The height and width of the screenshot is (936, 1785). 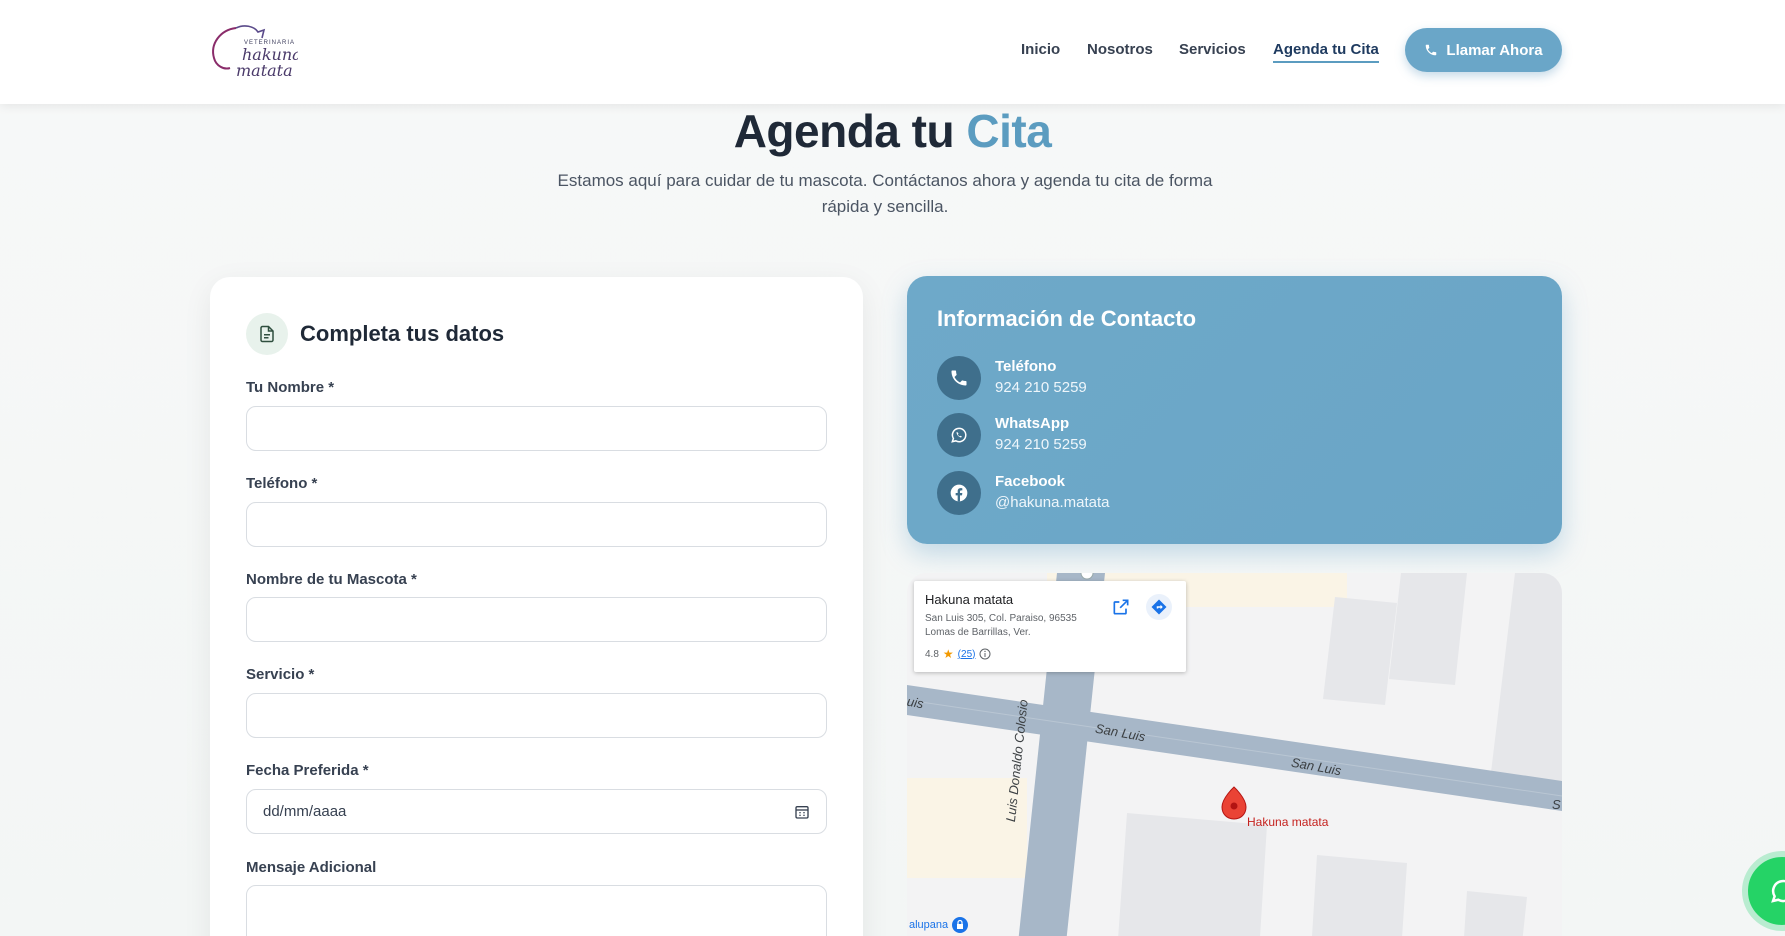 What do you see at coordinates (1159, 607) in the screenshot?
I see `directions-icon` at bounding box center [1159, 607].